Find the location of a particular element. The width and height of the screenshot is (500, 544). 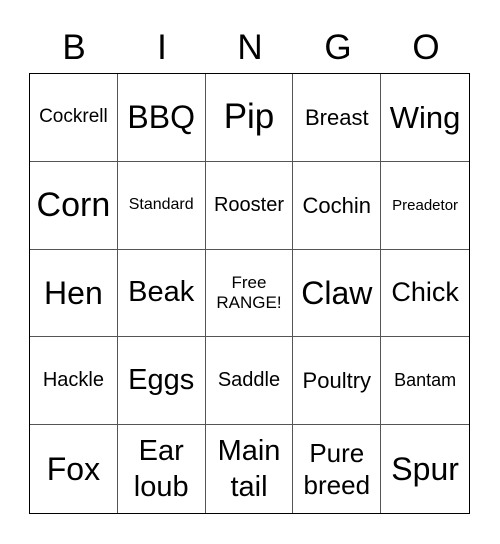

bingo-cell: Cochin is located at coordinates (337, 205).